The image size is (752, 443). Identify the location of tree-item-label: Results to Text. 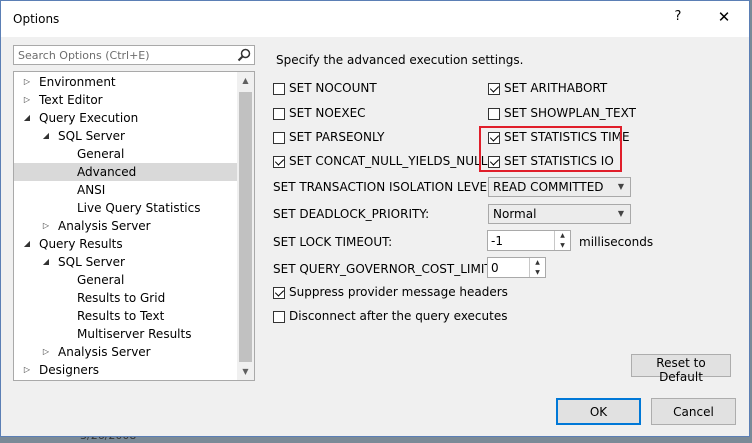
(121, 316).